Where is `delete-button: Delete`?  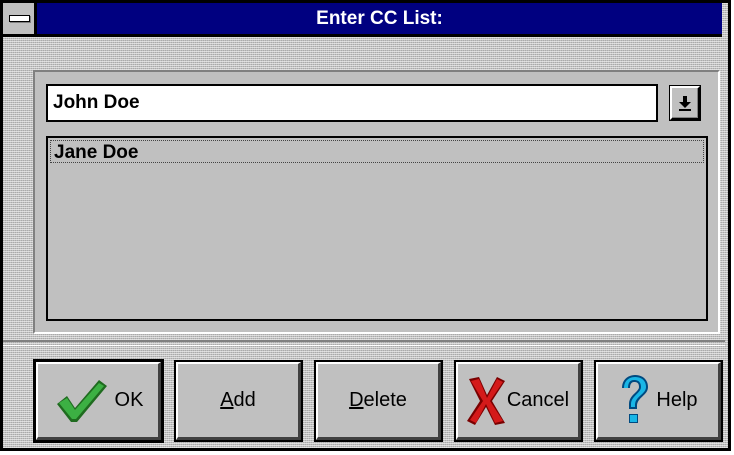 delete-button: Delete is located at coordinates (378, 401).